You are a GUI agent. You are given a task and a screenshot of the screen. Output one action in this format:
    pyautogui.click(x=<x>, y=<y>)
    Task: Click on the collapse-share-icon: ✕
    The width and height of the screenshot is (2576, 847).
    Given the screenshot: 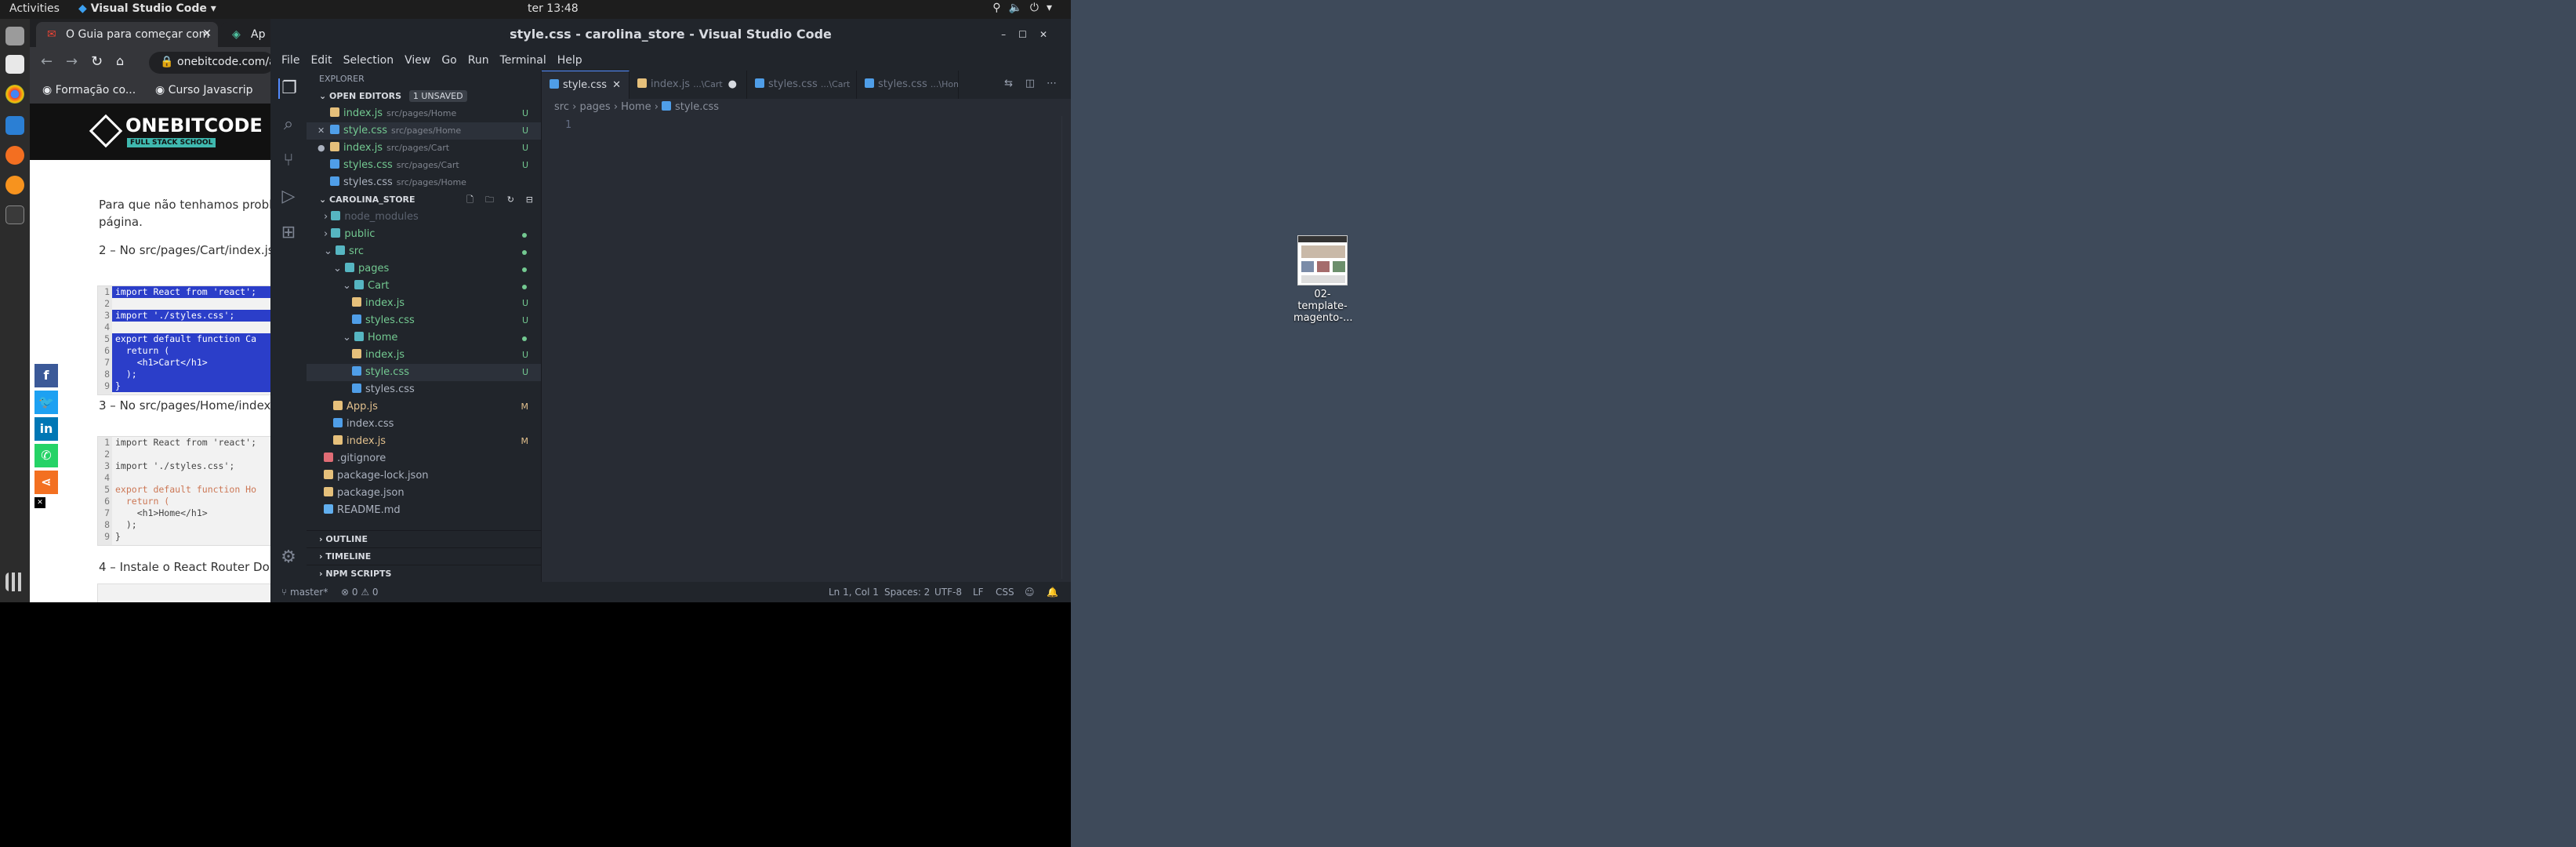 What is the action you would take?
    pyautogui.click(x=39, y=502)
    